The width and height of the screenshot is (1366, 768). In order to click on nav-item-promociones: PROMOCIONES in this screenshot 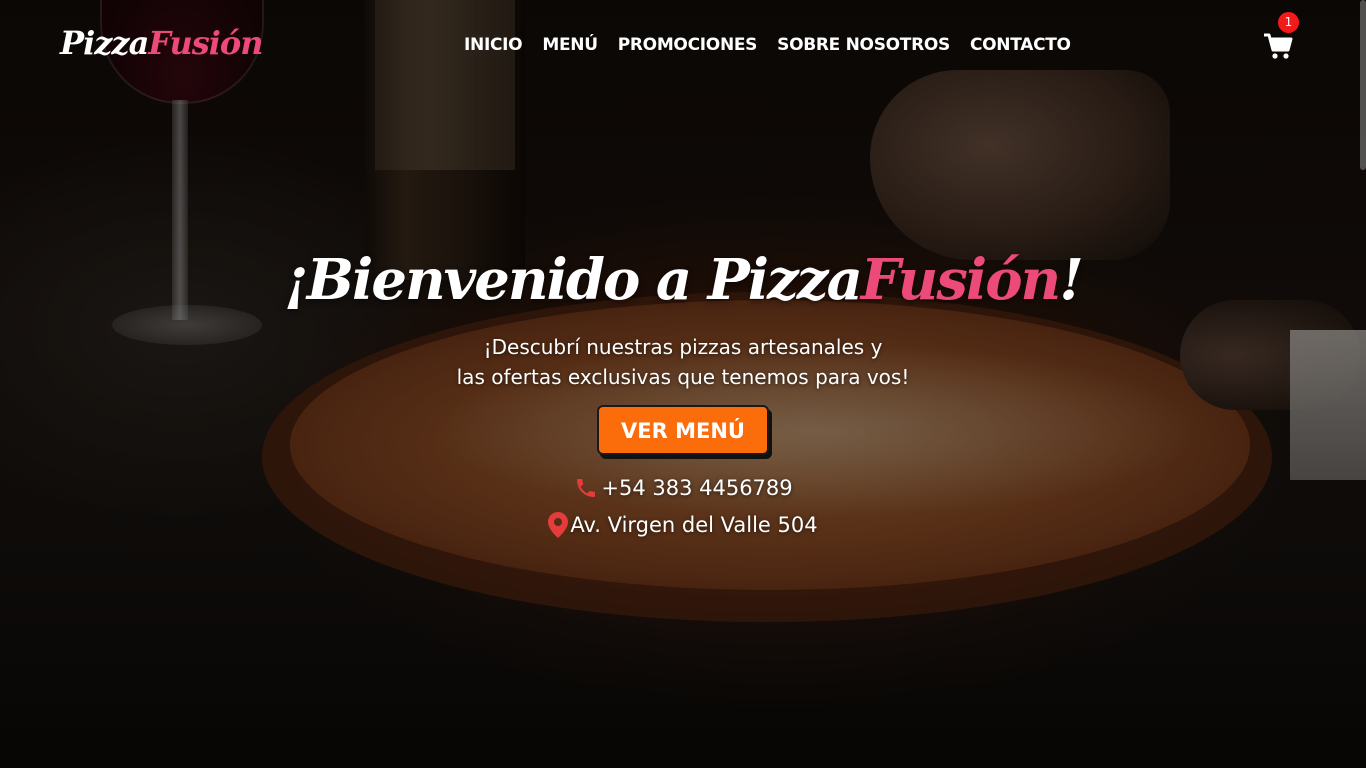, I will do `click(688, 45)`.